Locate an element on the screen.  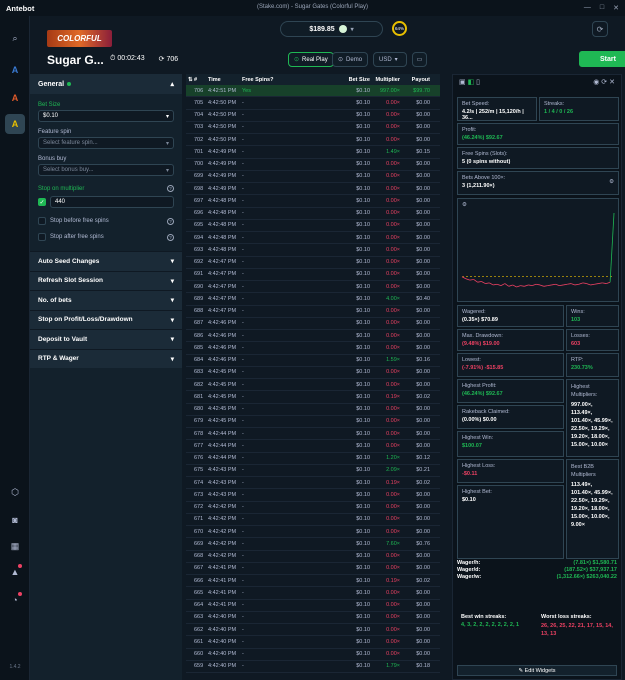
table-row: 674 4:42:43 PM - $0.10 0.19× $0.02 is located at coordinates (313, 483).